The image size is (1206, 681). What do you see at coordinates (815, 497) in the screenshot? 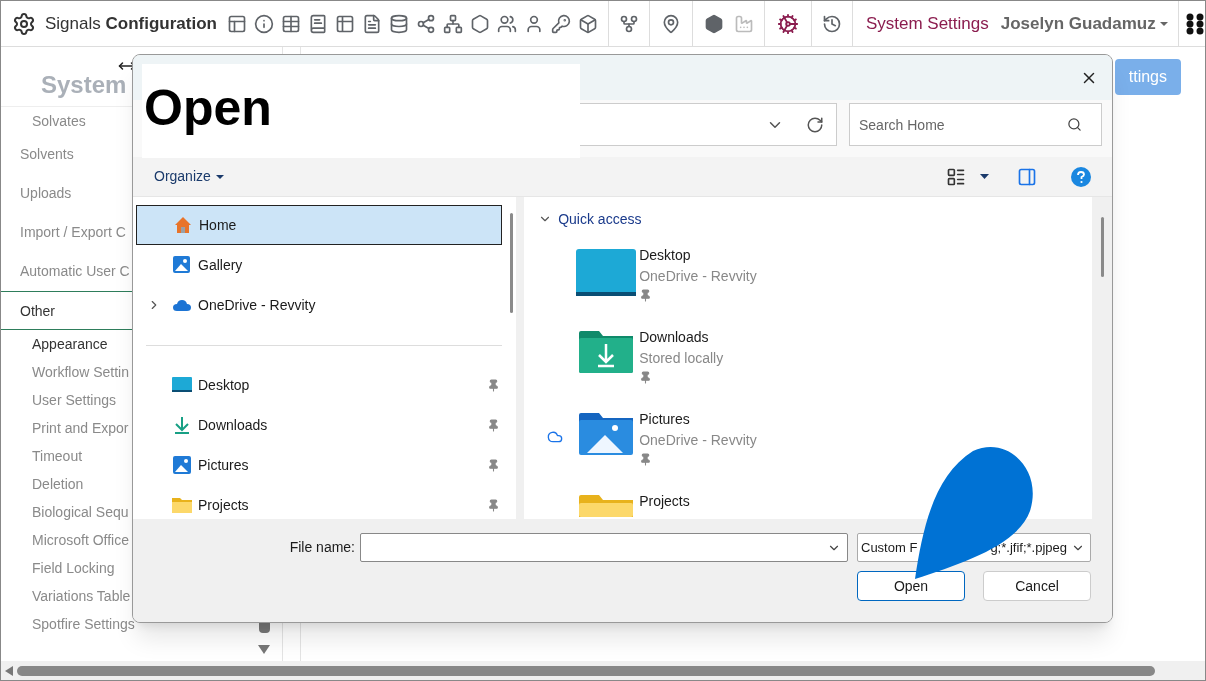
I see `quick-access-item: Projects` at bounding box center [815, 497].